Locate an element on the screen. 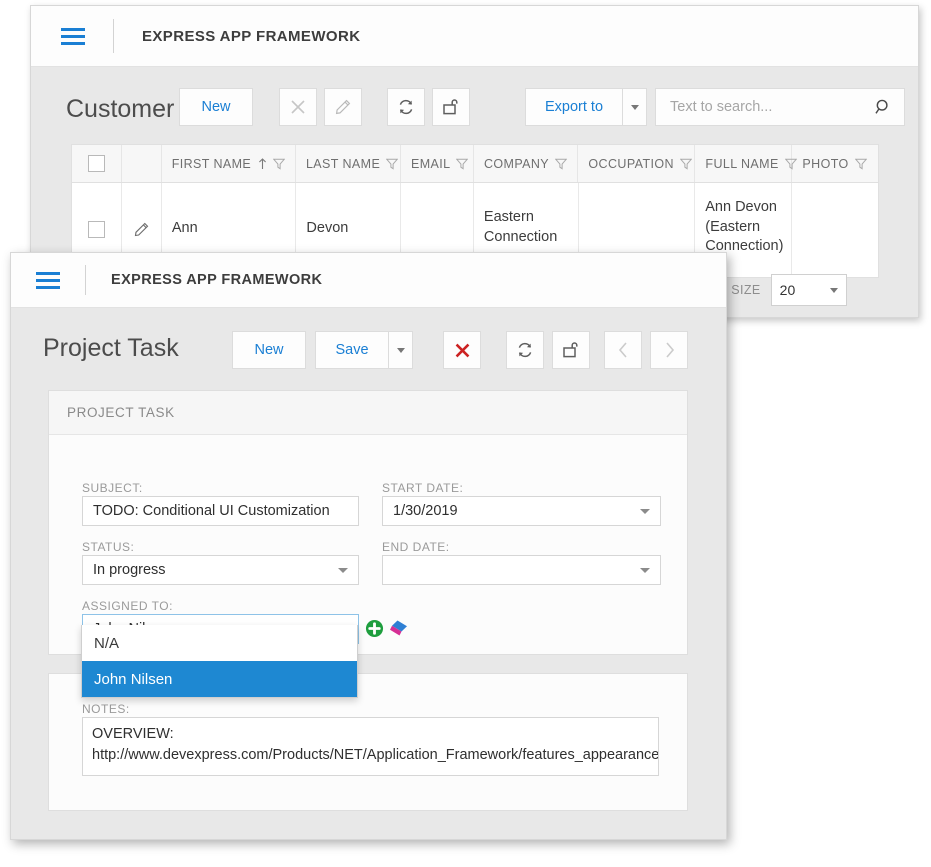 This screenshot has width=931, height=867. chevron-left-icon is located at coordinates (622, 350).